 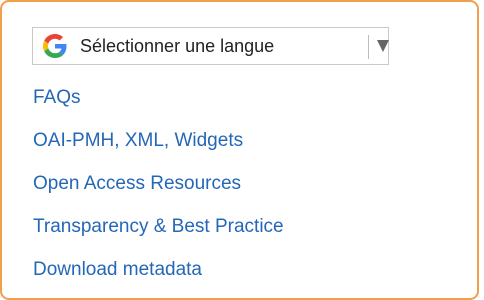 What do you see at coordinates (137, 183) in the screenshot?
I see `open-access-resources-link: Open Access Resources` at bounding box center [137, 183].